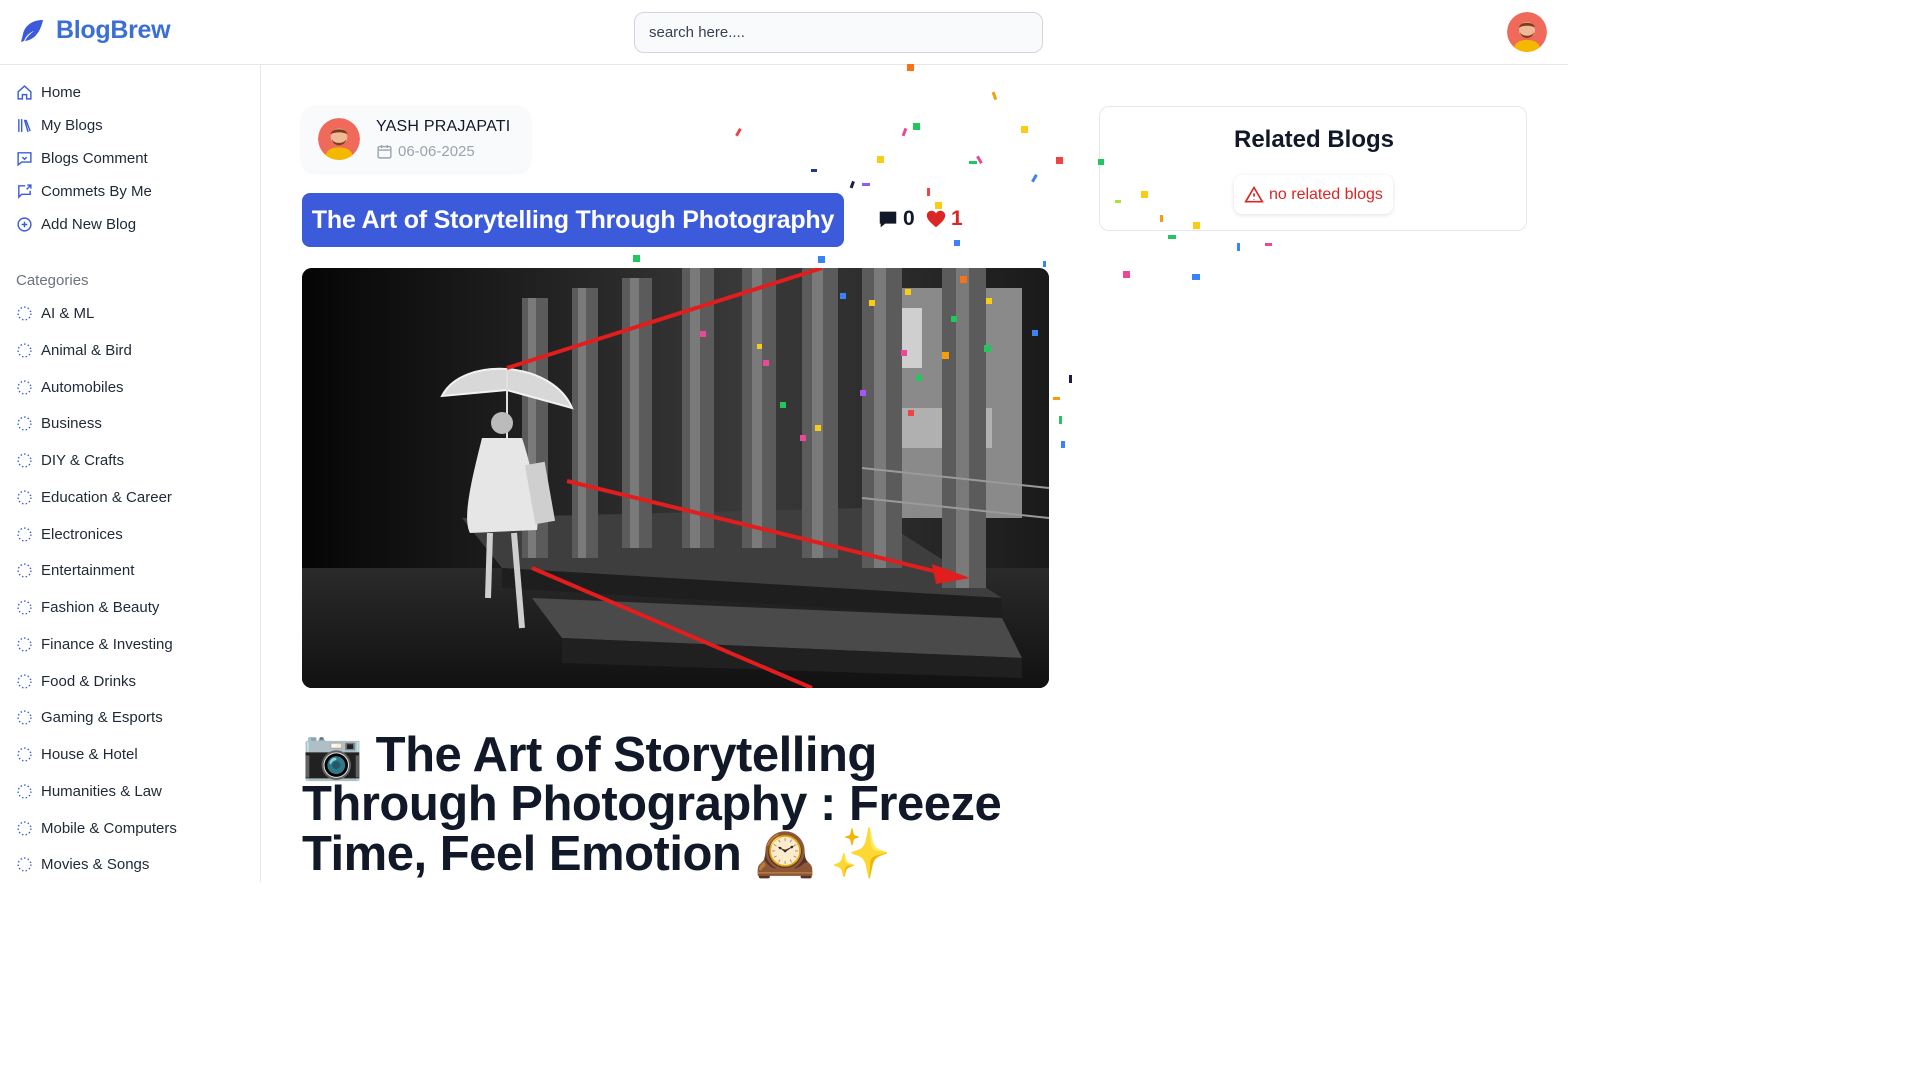  What do you see at coordinates (888, 219) in the screenshot?
I see `comment-icon` at bounding box center [888, 219].